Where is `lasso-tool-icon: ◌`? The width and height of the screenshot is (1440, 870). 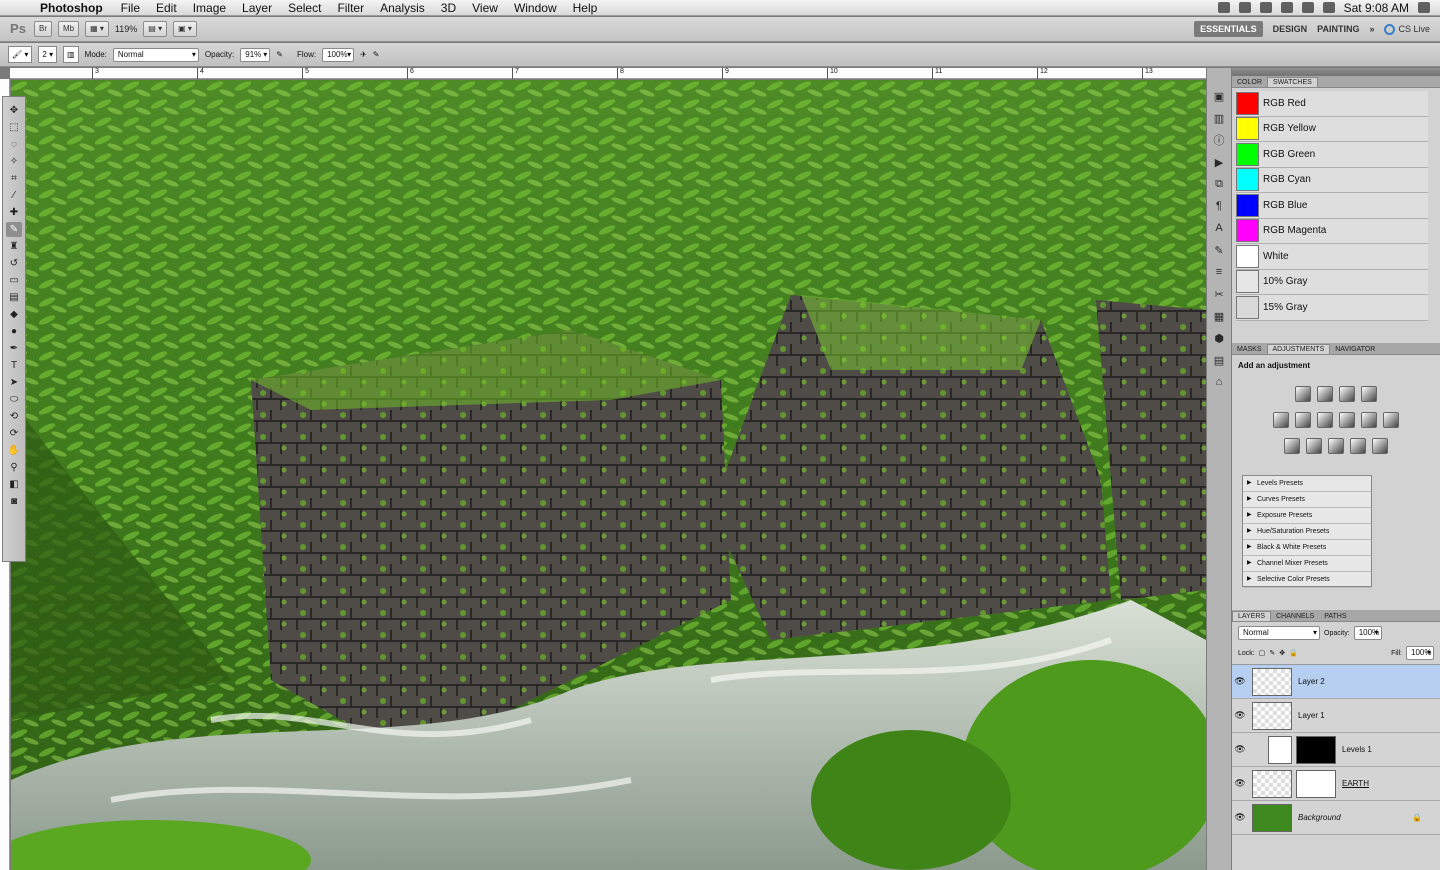 lasso-tool-icon: ◌ is located at coordinates (14, 144).